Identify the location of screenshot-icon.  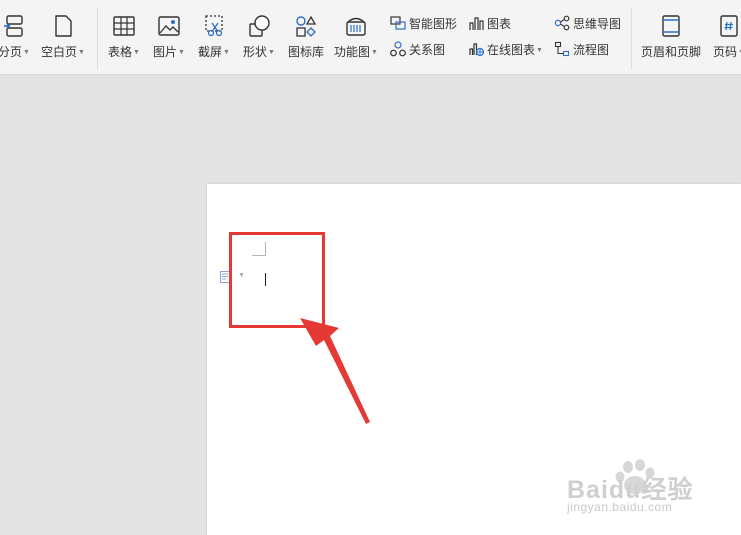
(214, 26).